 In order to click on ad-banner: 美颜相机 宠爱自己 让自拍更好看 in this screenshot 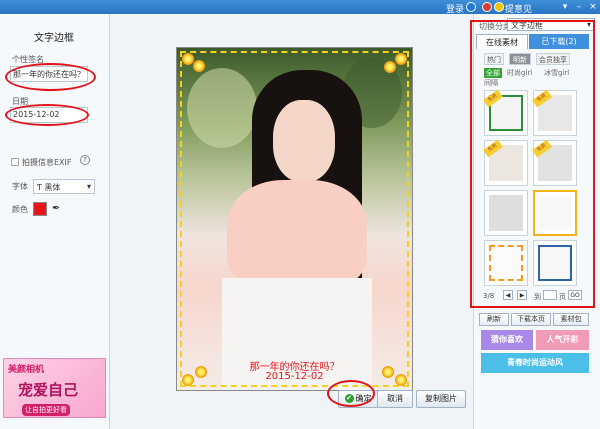, I will do `click(54, 388)`.